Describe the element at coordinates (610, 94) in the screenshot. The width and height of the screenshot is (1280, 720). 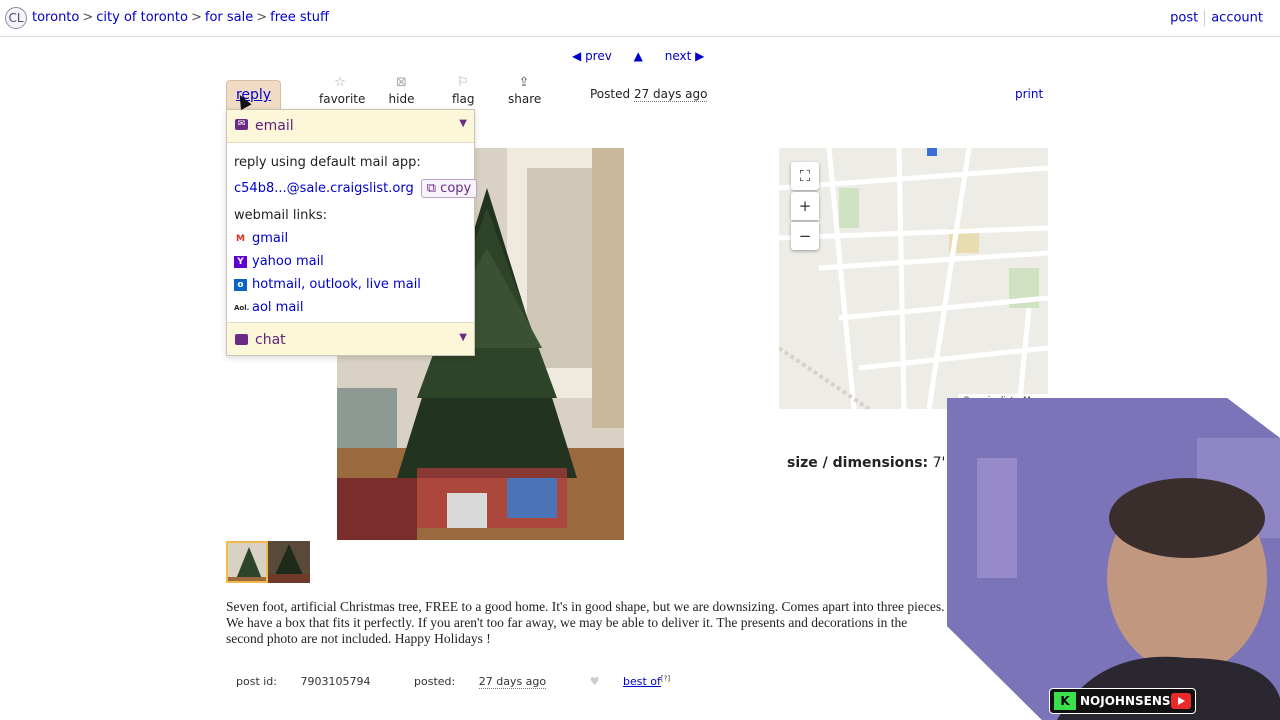
I see `posted-prefix: Posted` at that location.